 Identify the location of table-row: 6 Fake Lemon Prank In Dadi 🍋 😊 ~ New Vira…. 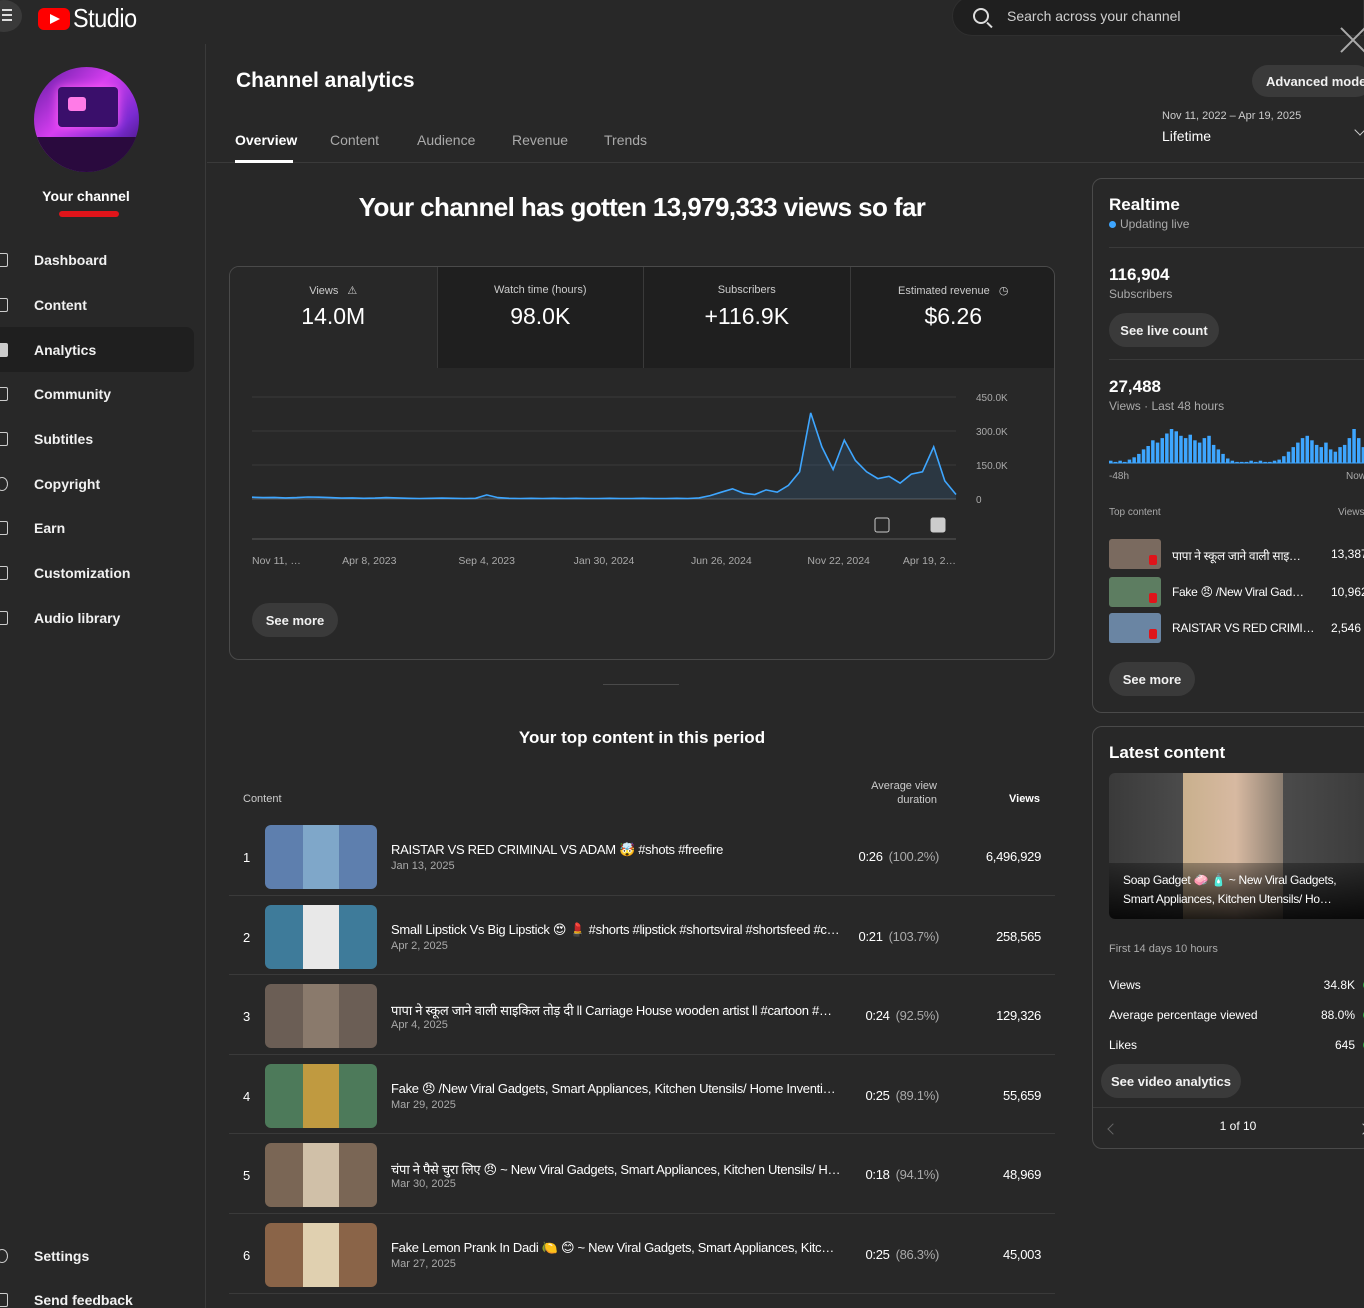
(642, 1254).